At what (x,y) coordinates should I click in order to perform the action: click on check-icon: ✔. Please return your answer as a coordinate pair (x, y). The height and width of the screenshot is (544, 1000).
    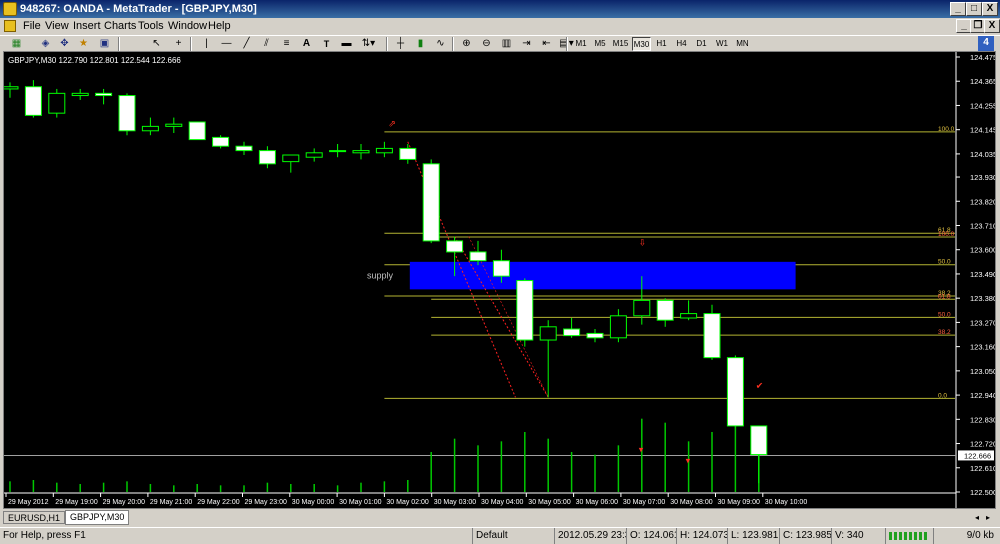
    Looking at the image, I should click on (760, 386).